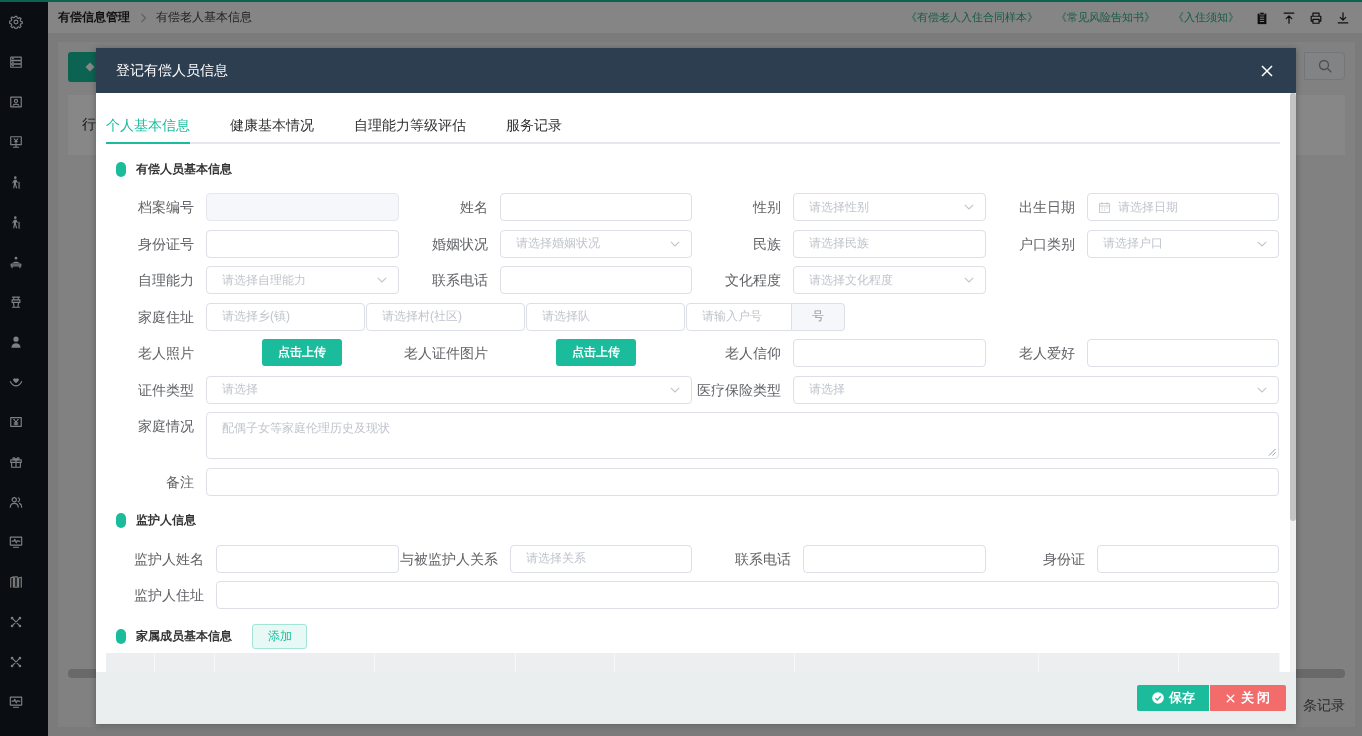 The width and height of the screenshot is (1362, 736). What do you see at coordinates (448, 559) in the screenshot?
I see `field-label: 与被监护人关系` at bounding box center [448, 559].